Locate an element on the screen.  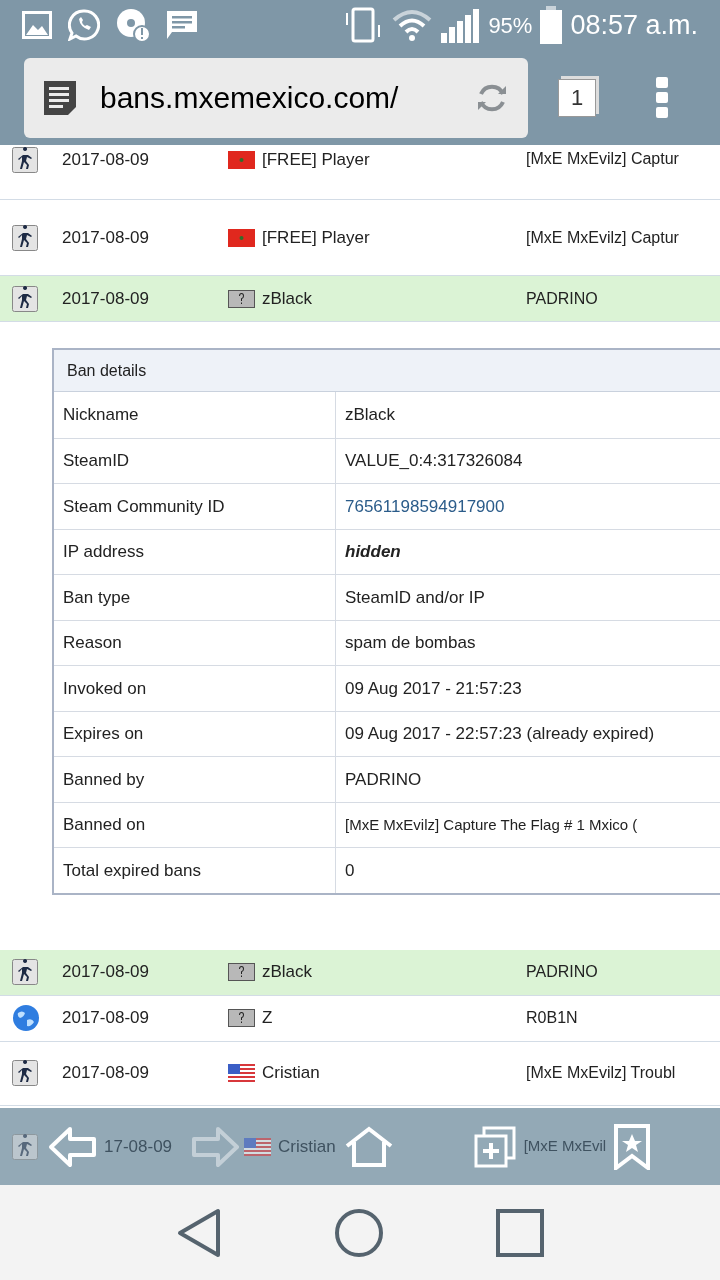
home-icon is located at coordinates (368, 1146).